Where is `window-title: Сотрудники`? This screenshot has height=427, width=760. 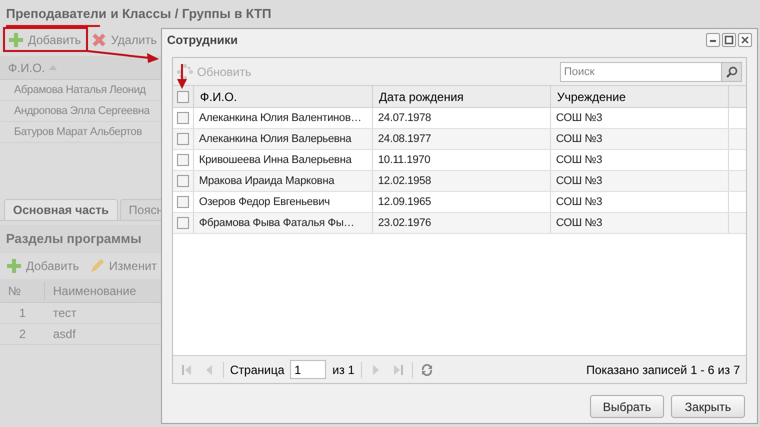
window-title: Сотрудники is located at coordinates (202, 40).